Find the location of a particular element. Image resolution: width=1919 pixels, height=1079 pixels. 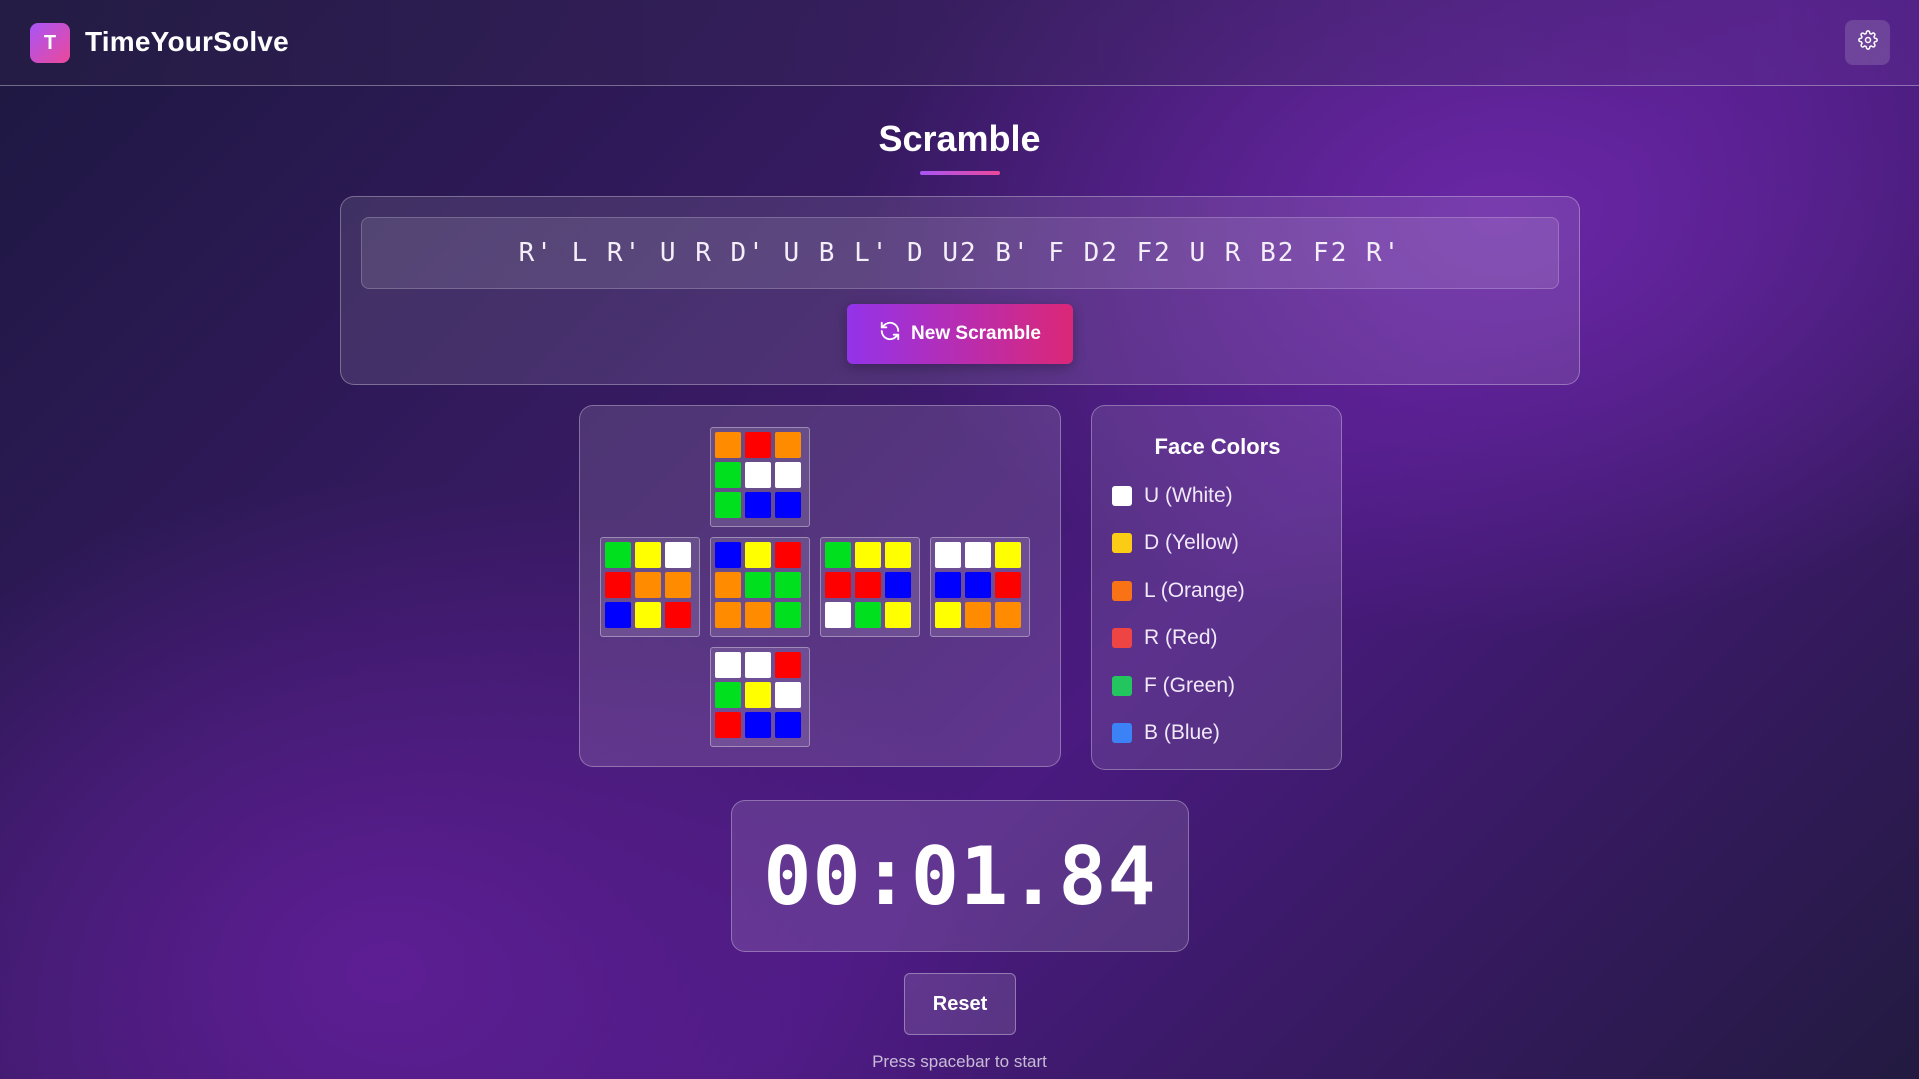

legend-item: L (Orange) is located at coordinates (1178, 591).